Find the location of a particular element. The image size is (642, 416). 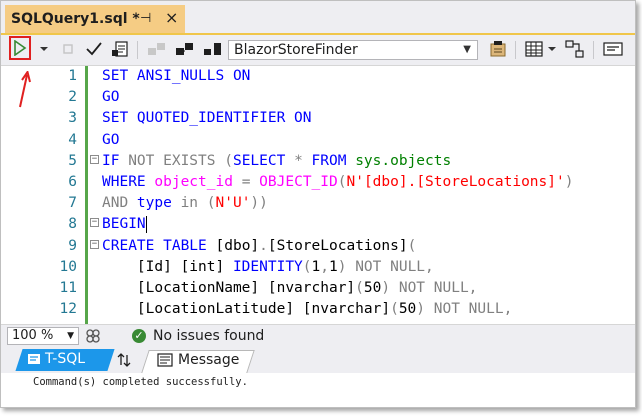

client-statistics-icon is located at coordinates (213, 49).